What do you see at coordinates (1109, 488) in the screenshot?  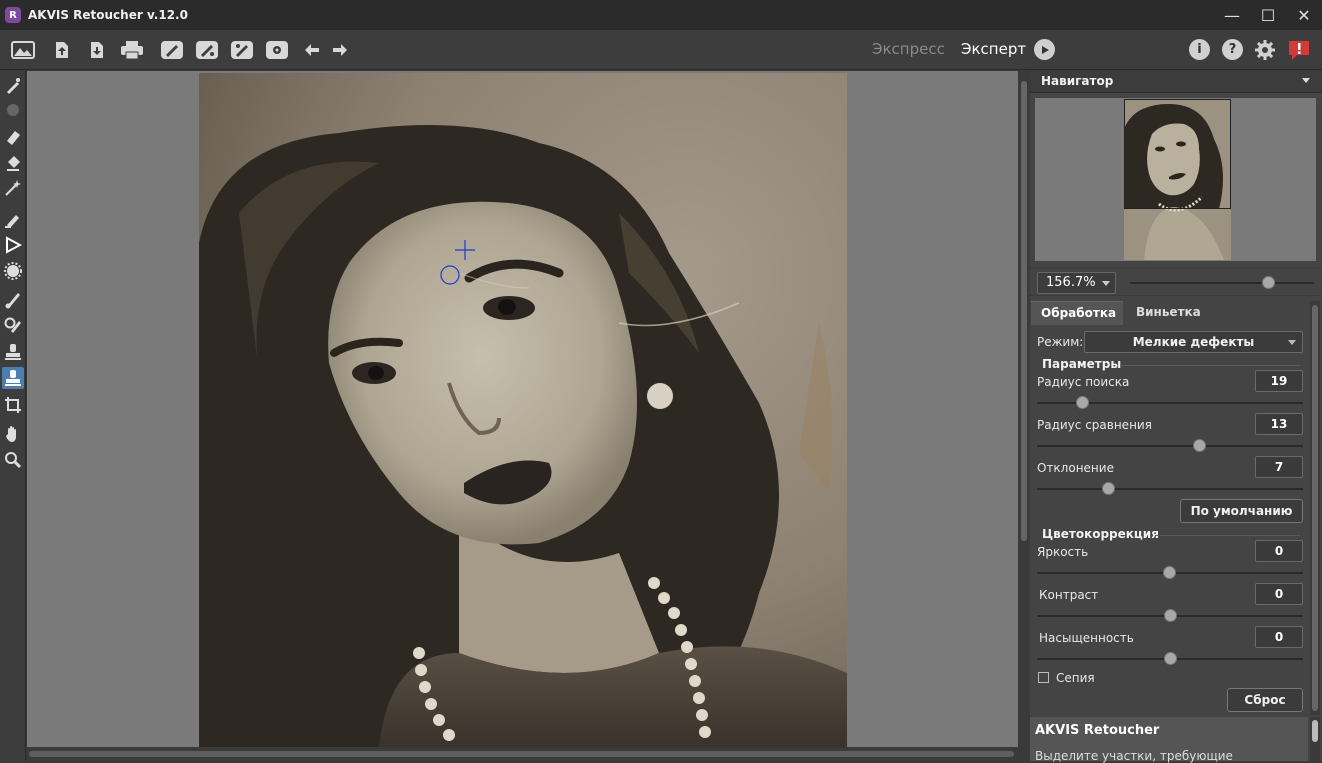 I see `deviation-knob` at bounding box center [1109, 488].